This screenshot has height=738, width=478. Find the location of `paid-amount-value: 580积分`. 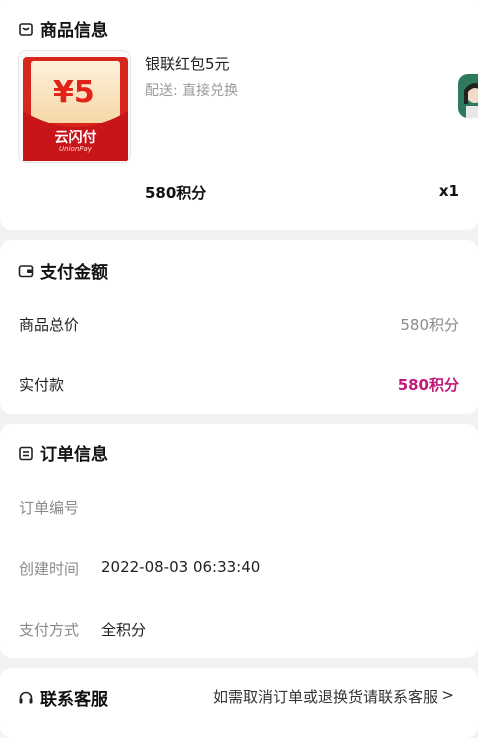

paid-amount-value: 580积分 is located at coordinates (428, 385).